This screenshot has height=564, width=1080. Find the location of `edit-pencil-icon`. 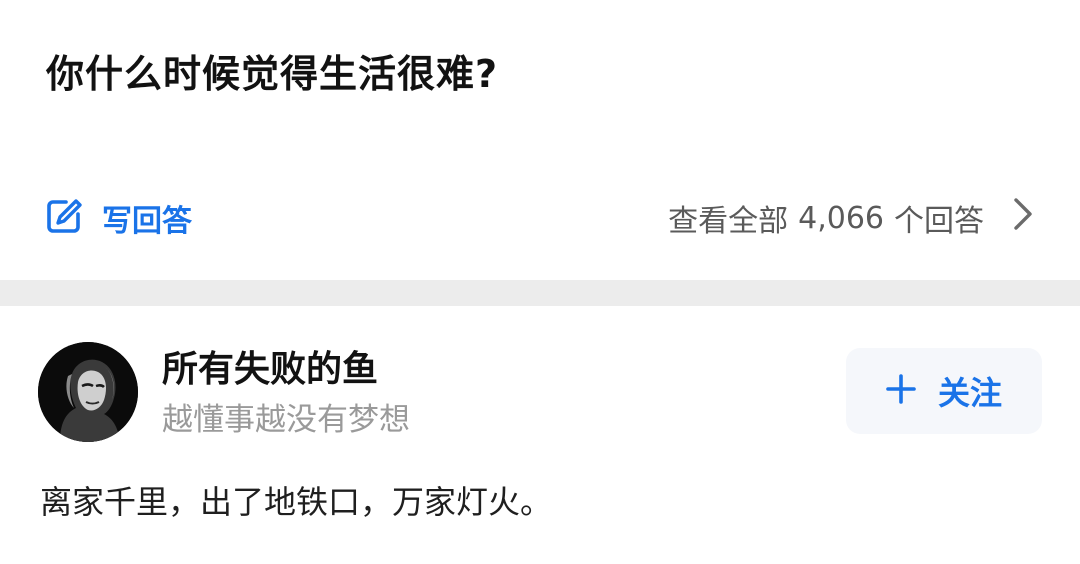

edit-pencil-icon is located at coordinates (64, 218).